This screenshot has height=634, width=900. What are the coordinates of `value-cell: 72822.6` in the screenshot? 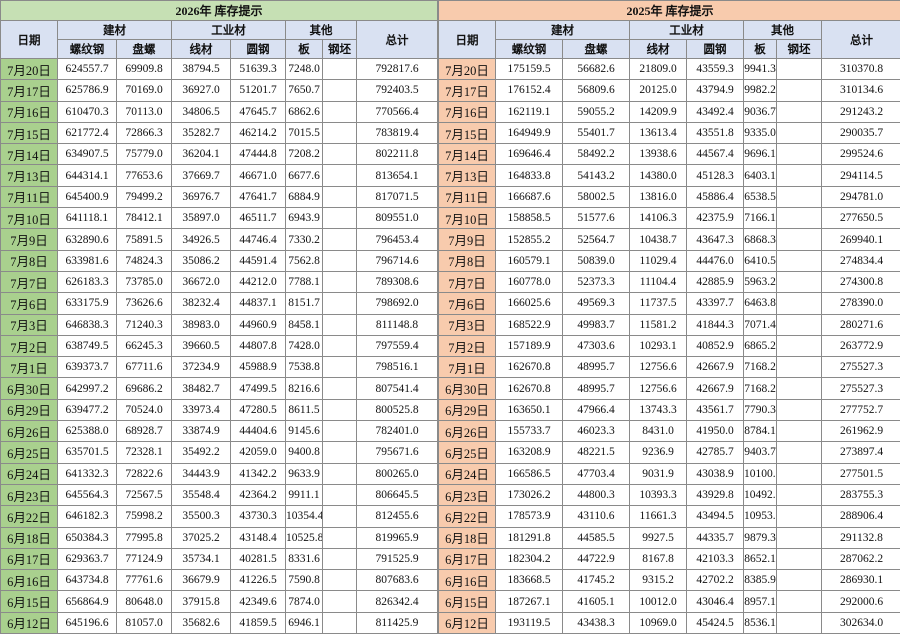 It's located at (144, 473).